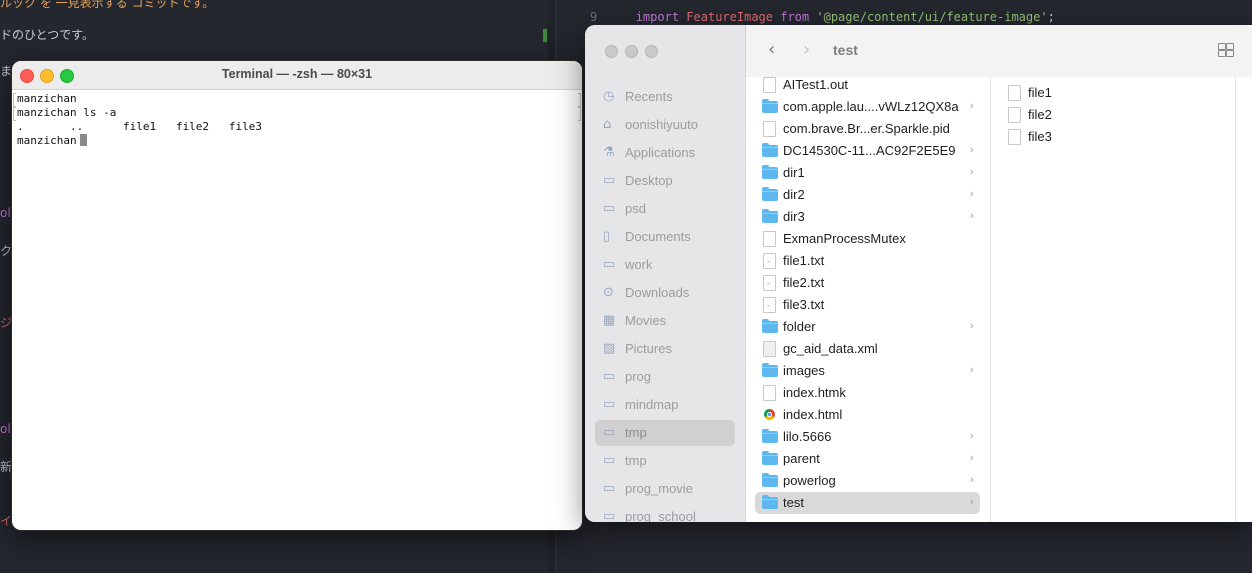 The height and width of the screenshot is (573, 1252). Describe the element at coordinates (1244, 299) in the screenshot. I see `finder-column-empty` at that location.